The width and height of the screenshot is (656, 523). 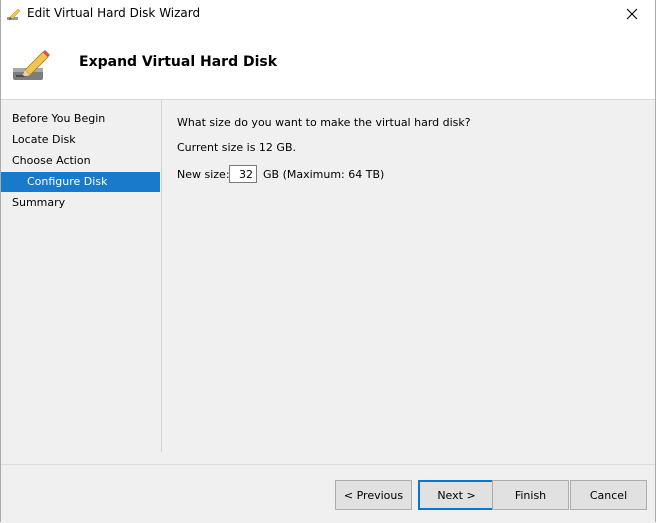 I want to click on nav-item-label: Configure Disk, so click(x=67, y=181).